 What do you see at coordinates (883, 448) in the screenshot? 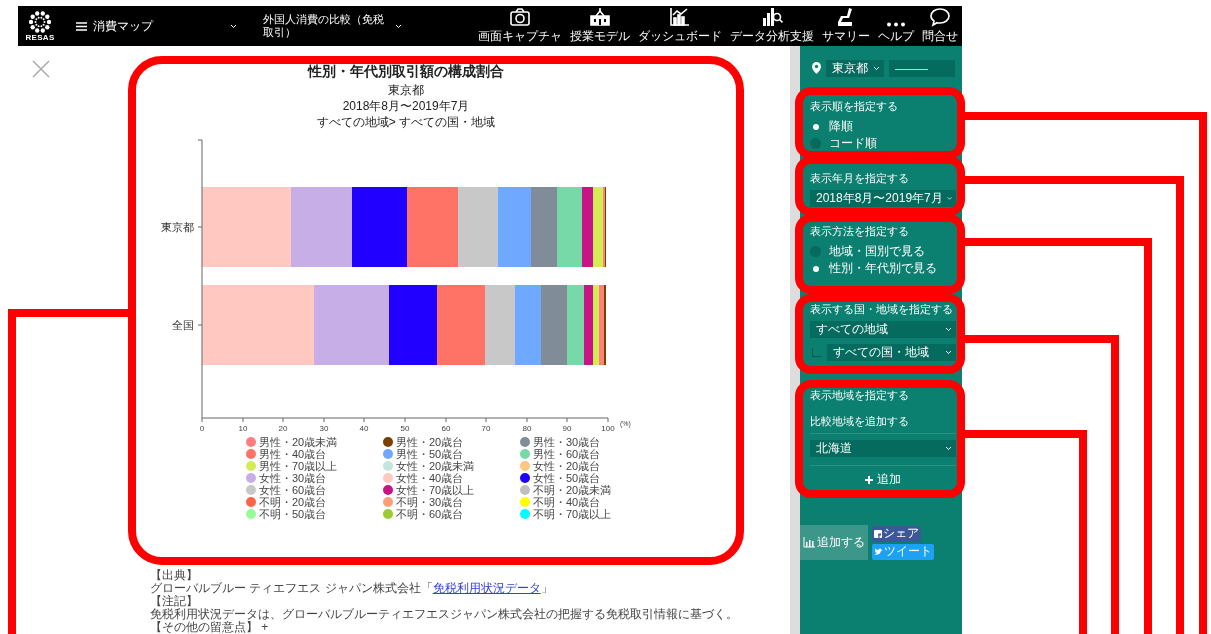
I see `select-field: 北海道` at bounding box center [883, 448].